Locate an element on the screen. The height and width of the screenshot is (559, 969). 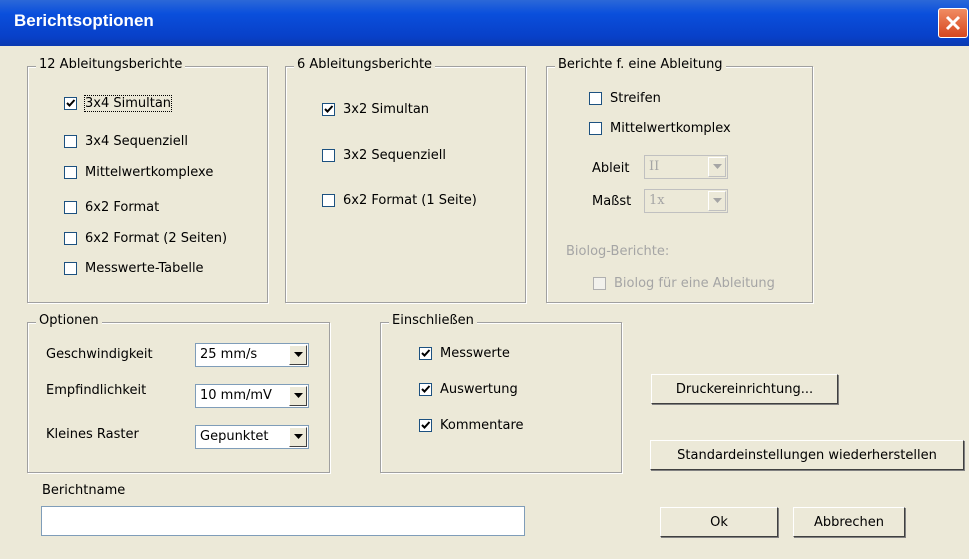
checkbox-label: 6x2 Format (2 Seiten) is located at coordinates (156, 238).